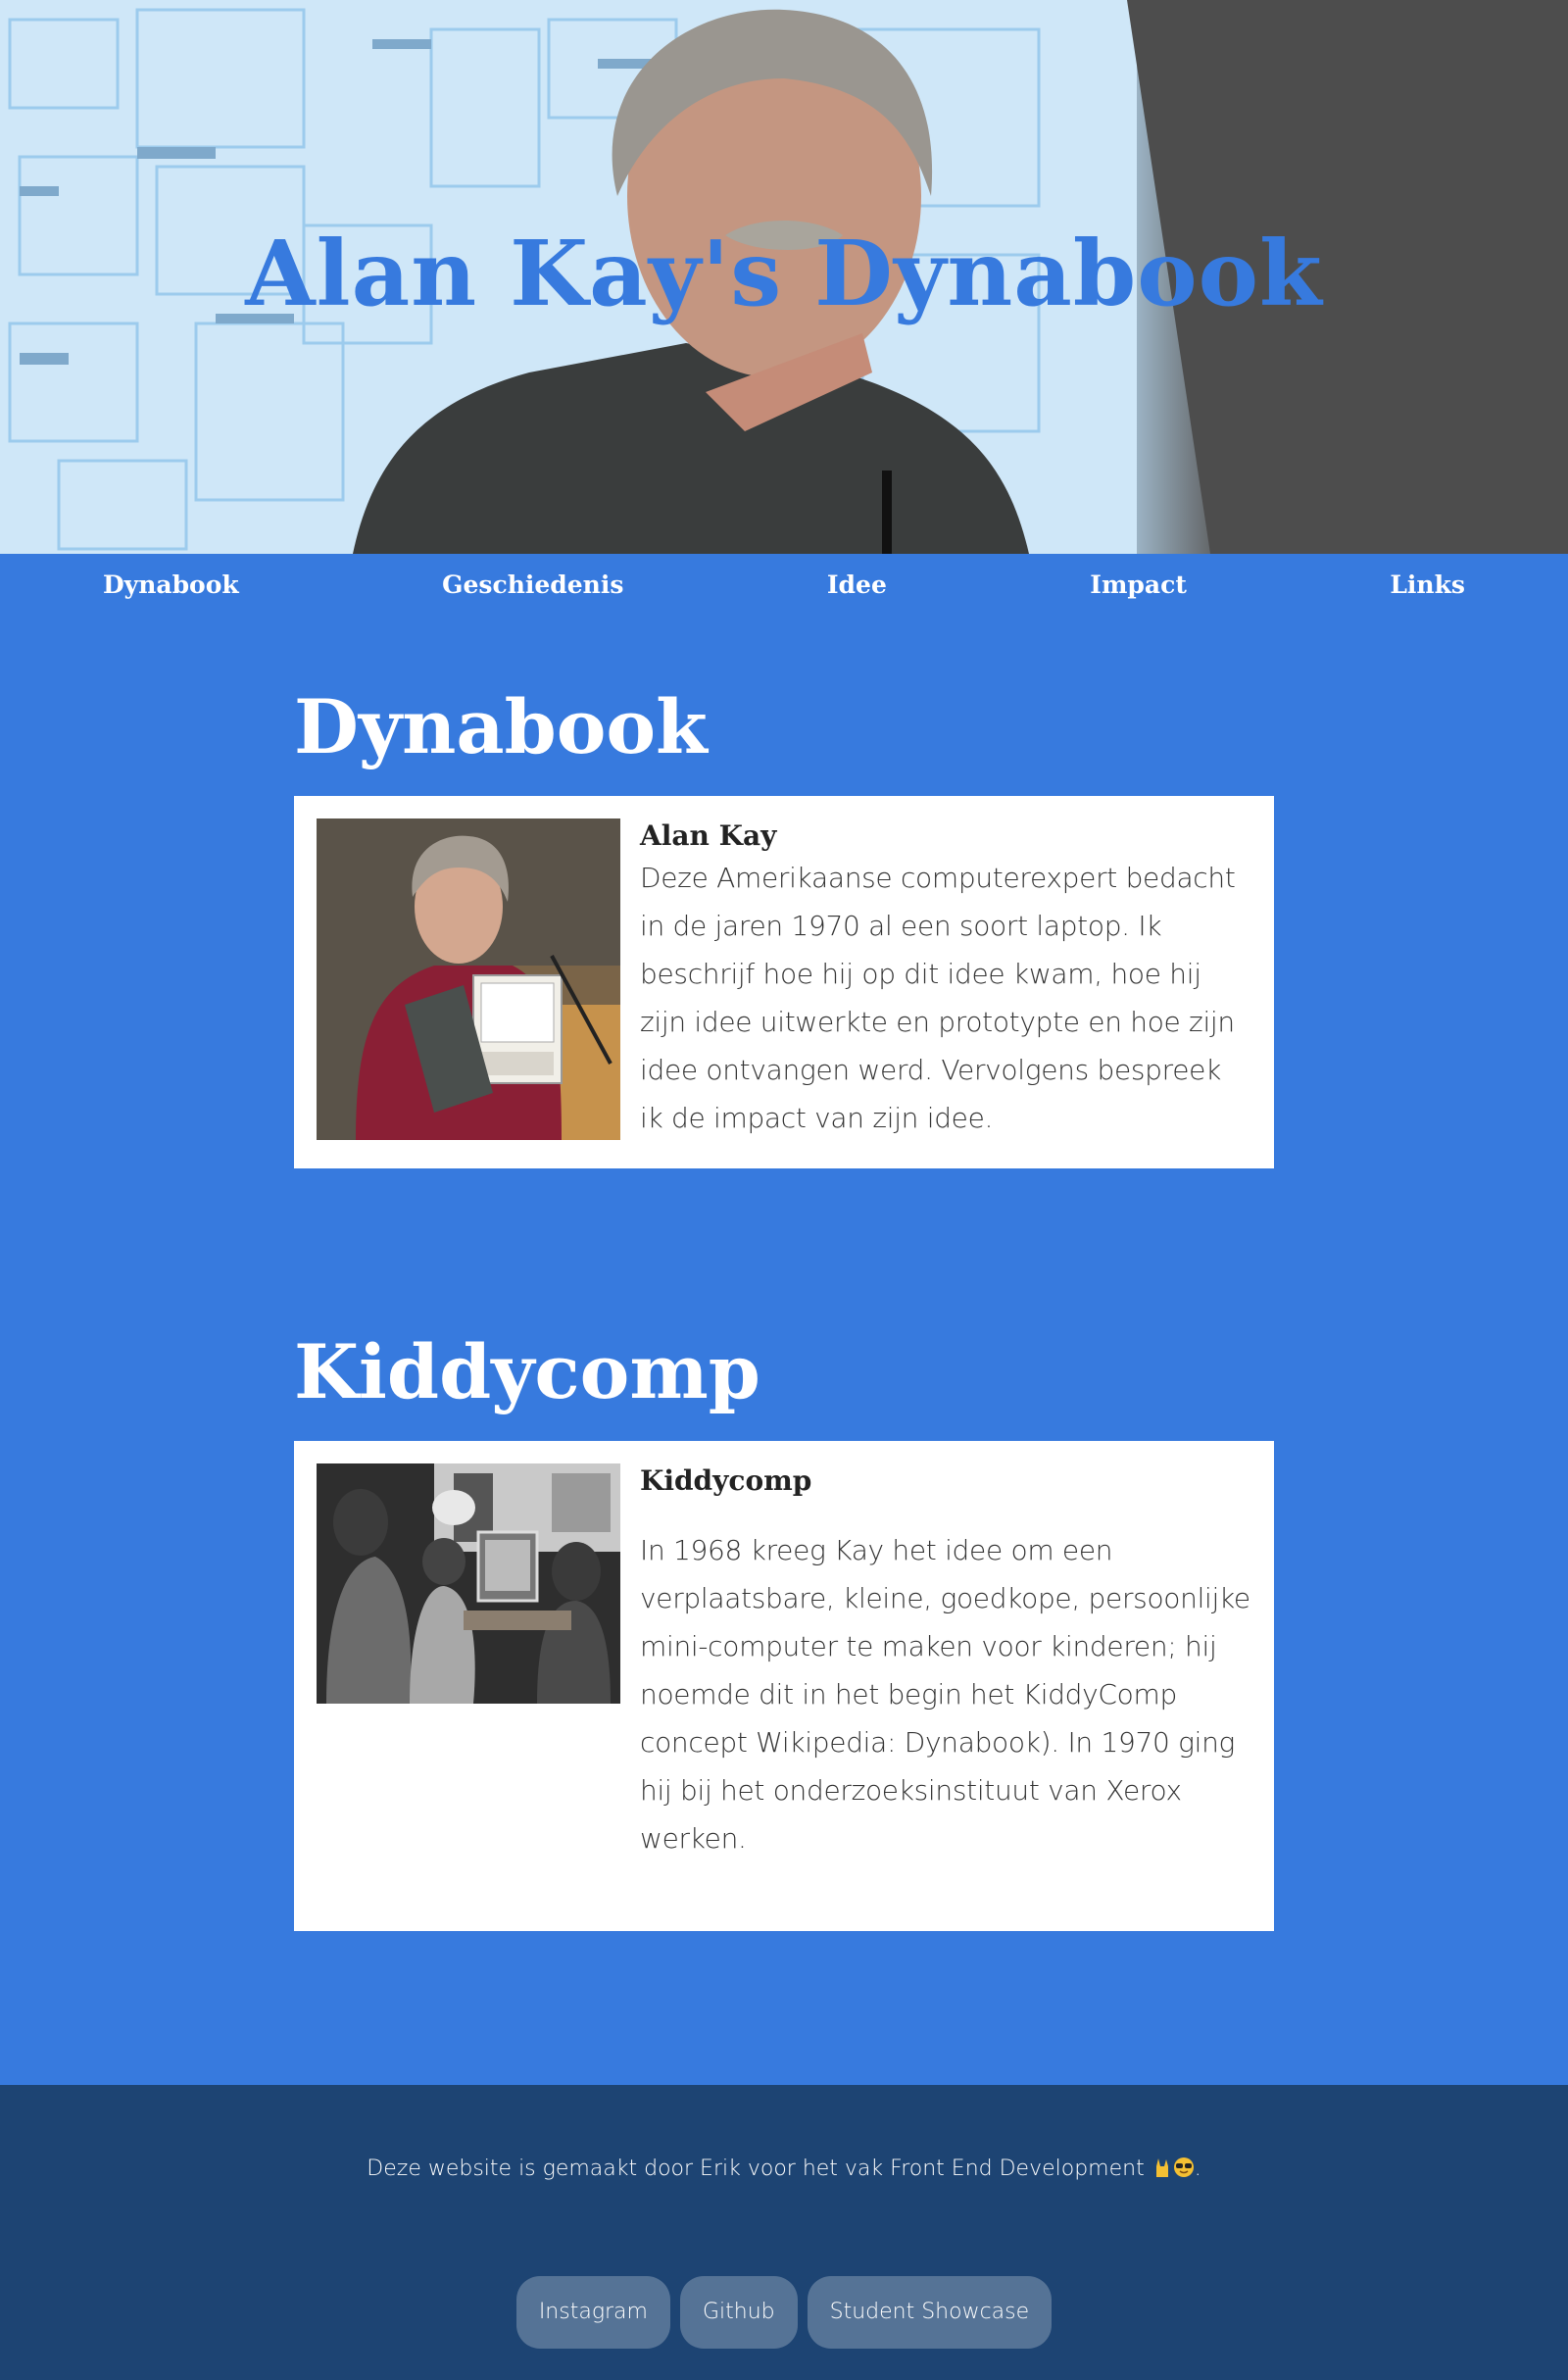 The width and height of the screenshot is (1568, 2380). Describe the element at coordinates (857, 584) in the screenshot. I see `nav-item-idee: Idee` at that location.